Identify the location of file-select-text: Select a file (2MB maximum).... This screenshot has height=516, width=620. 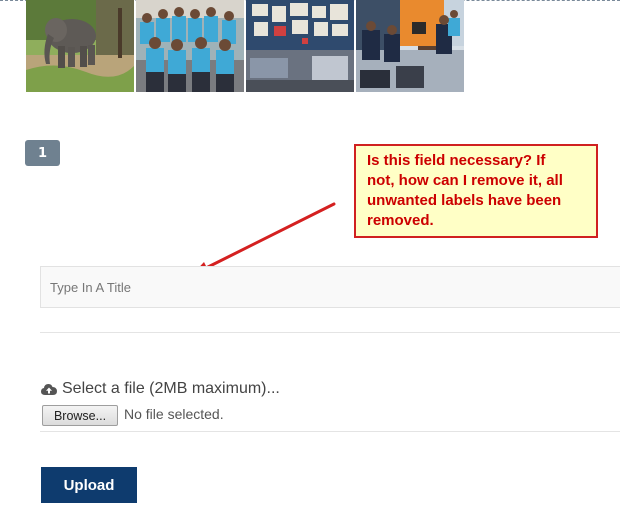
(171, 388).